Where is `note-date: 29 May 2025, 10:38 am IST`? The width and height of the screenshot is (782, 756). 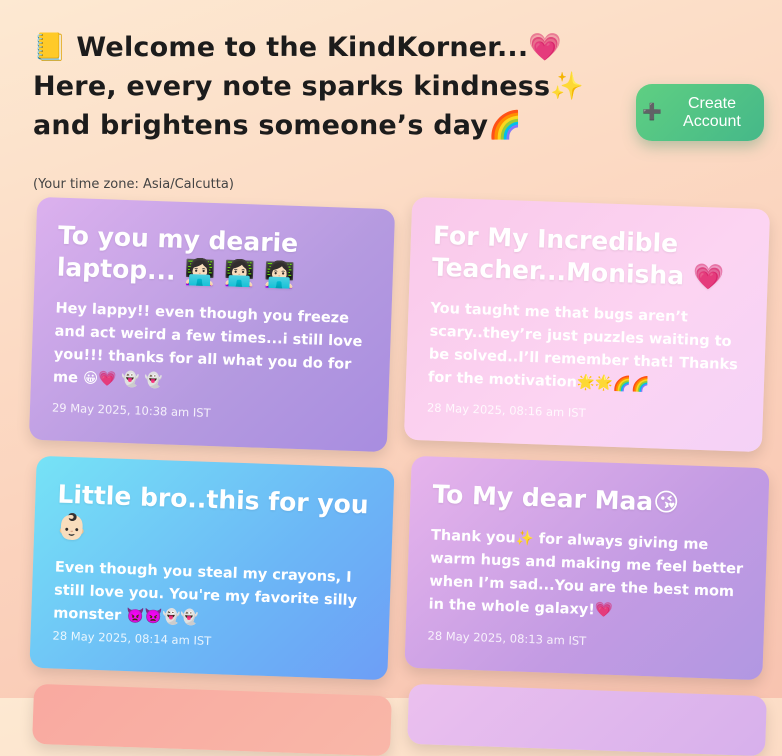
note-date: 29 May 2025, 10:38 am IST is located at coordinates (131, 410).